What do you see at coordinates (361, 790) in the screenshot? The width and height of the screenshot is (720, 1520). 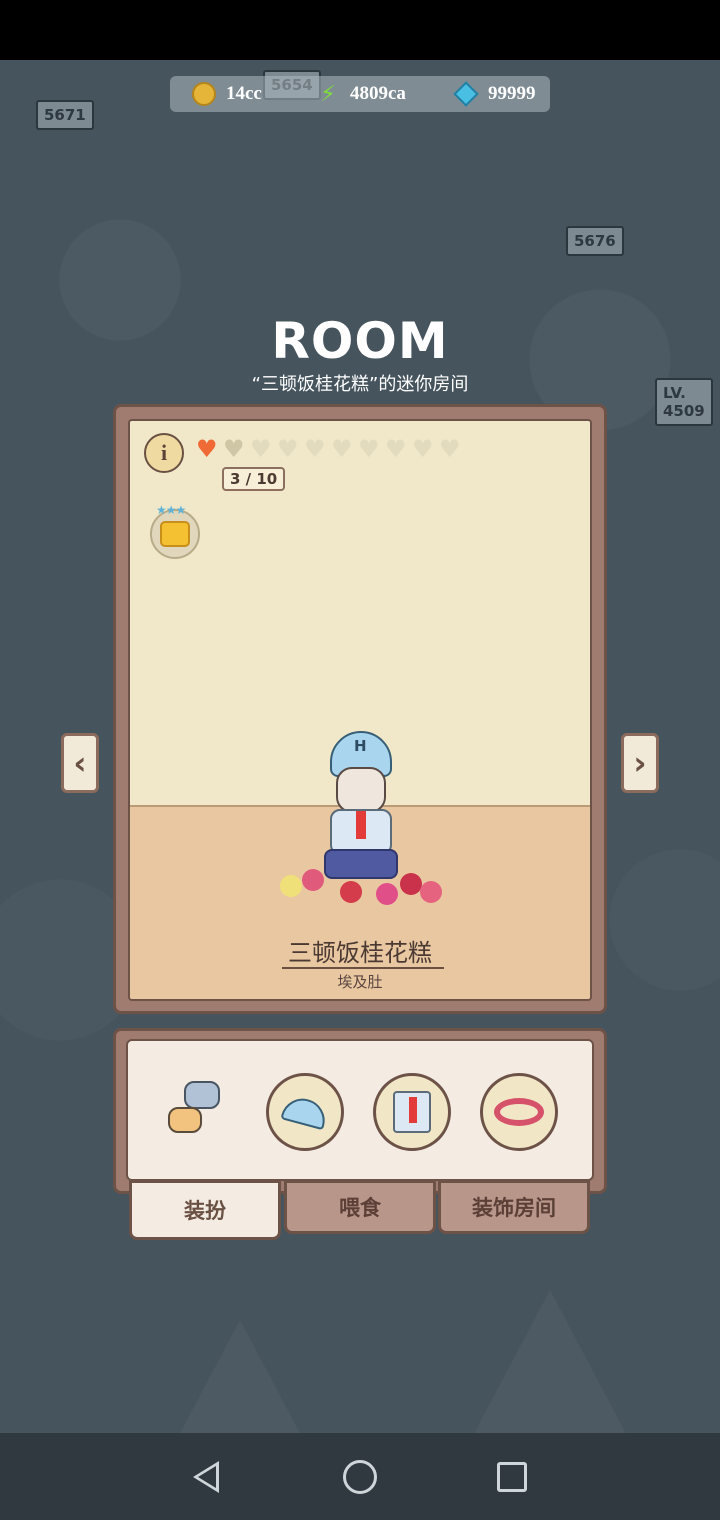 I see `cat-face` at bounding box center [361, 790].